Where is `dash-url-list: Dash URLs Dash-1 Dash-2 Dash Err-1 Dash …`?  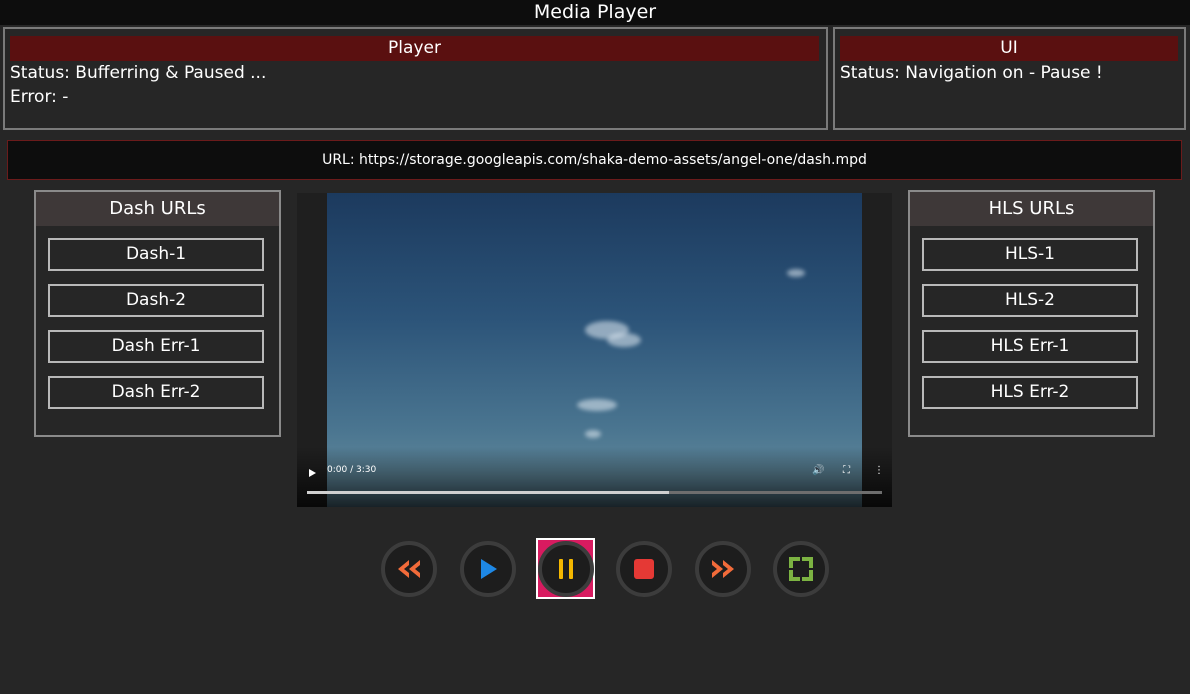
dash-url-list: Dash URLs Dash-1 Dash-2 Dash Err-1 Dash … is located at coordinates (157, 313).